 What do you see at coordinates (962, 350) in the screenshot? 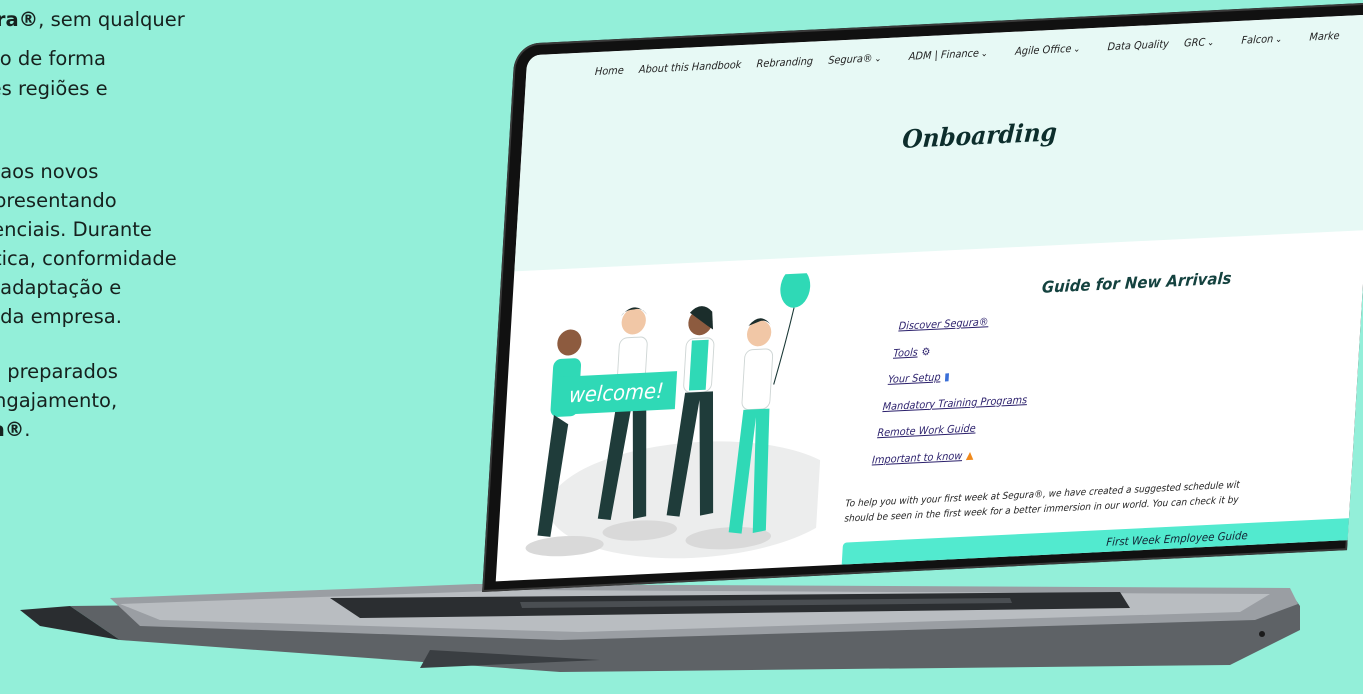
I see `link-tools: Tools ⚙` at bounding box center [962, 350].